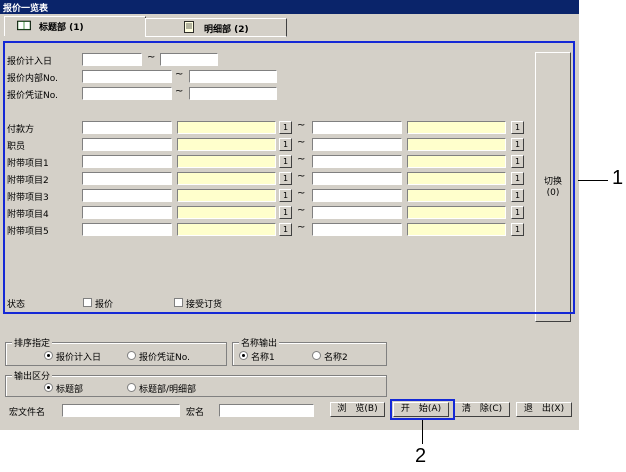 The height and width of the screenshot is (472, 626). What do you see at coordinates (593, 180) in the screenshot?
I see `callout-1-leader` at bounding box center [593, 180].